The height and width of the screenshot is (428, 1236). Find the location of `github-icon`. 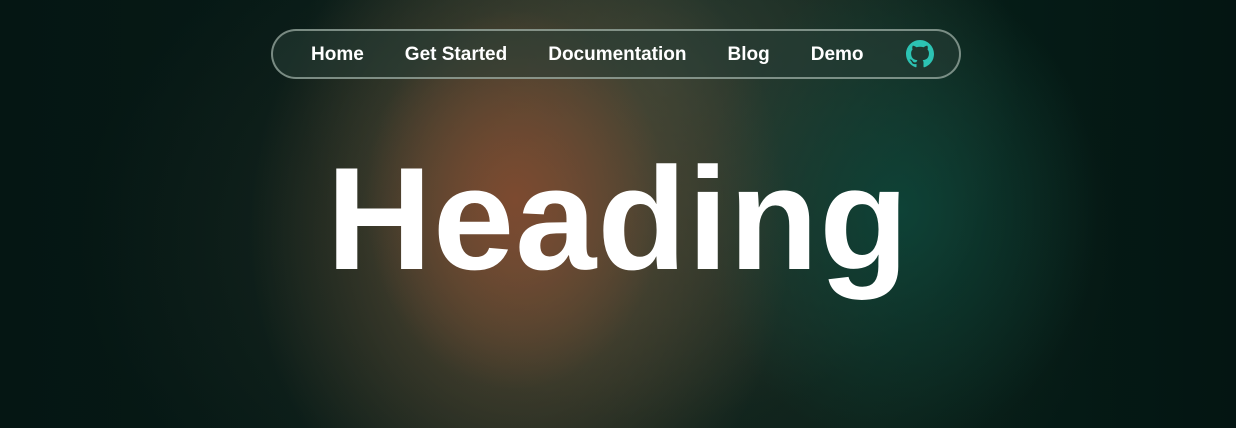

github-icon is located at coordinates (919, 54).